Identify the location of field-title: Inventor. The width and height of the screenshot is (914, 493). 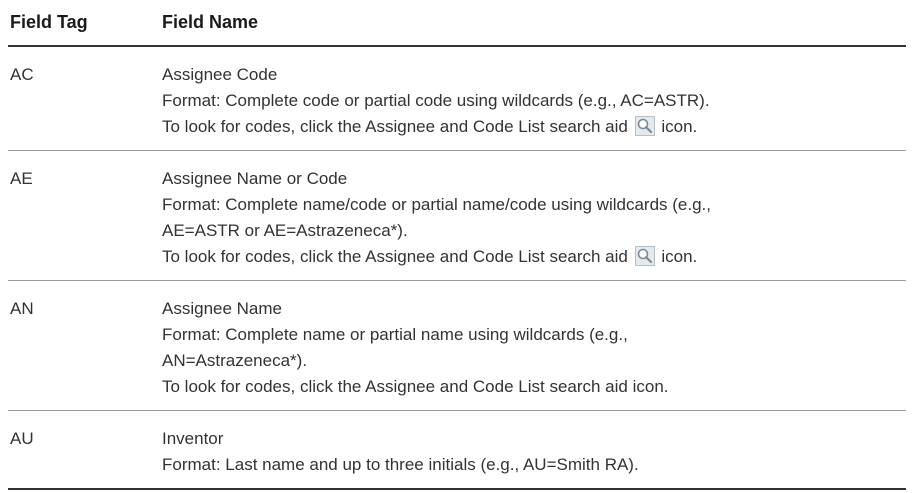
(193, 438).